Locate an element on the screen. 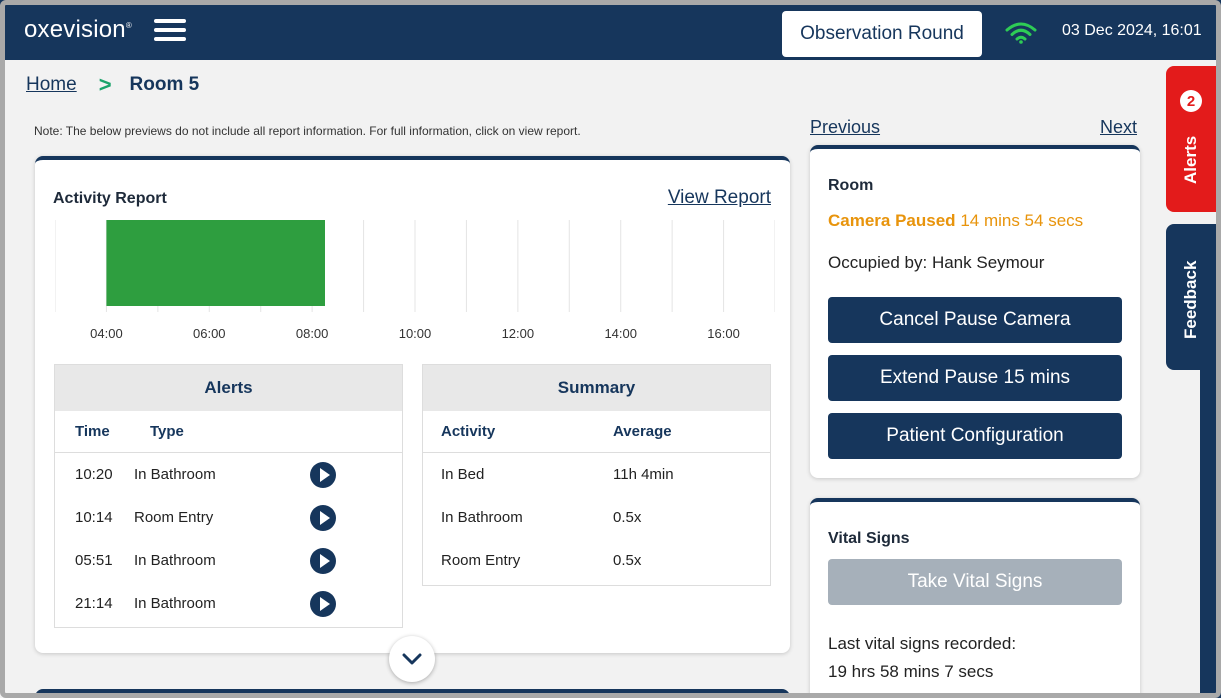 The width and height of the screenshot is (1221, 698). room-title: Room is located at coordinates (851, 185).